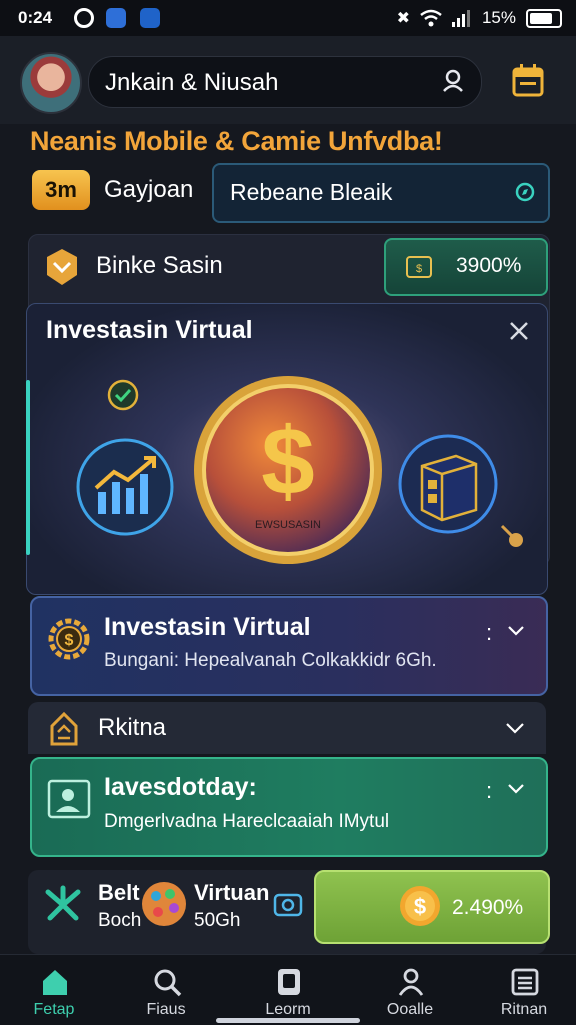 The height and width of the screenshot is (1025, 576). I want to click on camera-icon, so click(288, 904).